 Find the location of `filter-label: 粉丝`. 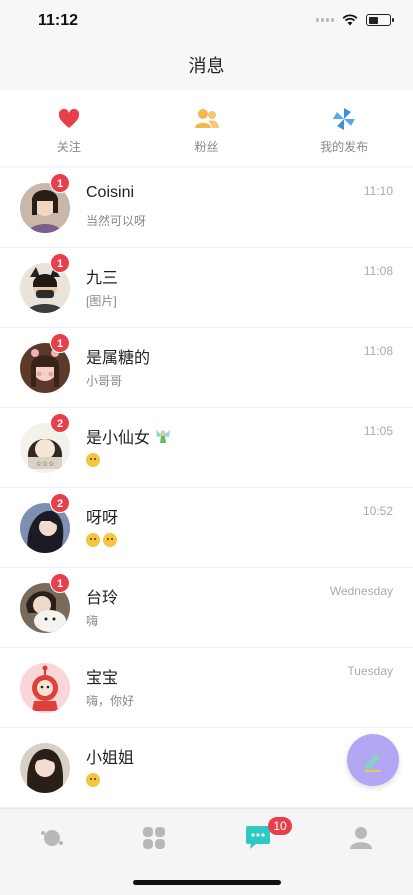

filter-label: 粉丝 is located at coordinates (206, 147).